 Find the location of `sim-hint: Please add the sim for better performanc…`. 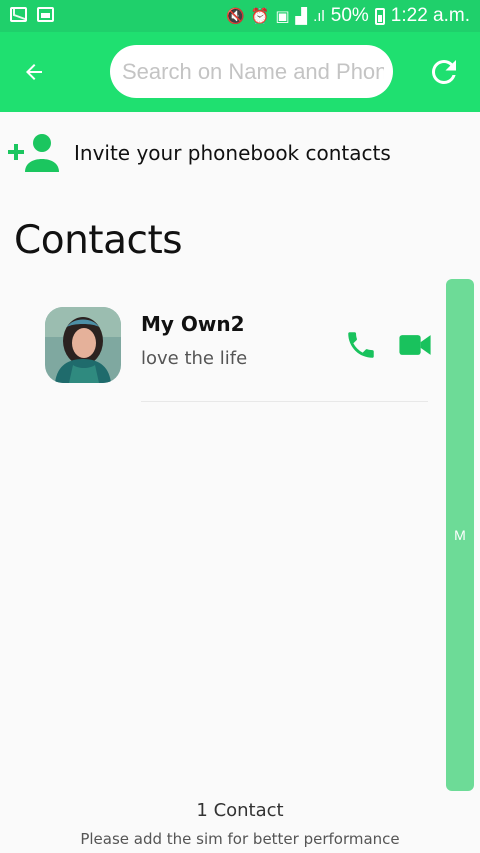

sim-hint: Please add the sim for better performanc… is located at coordinates (240, 839).